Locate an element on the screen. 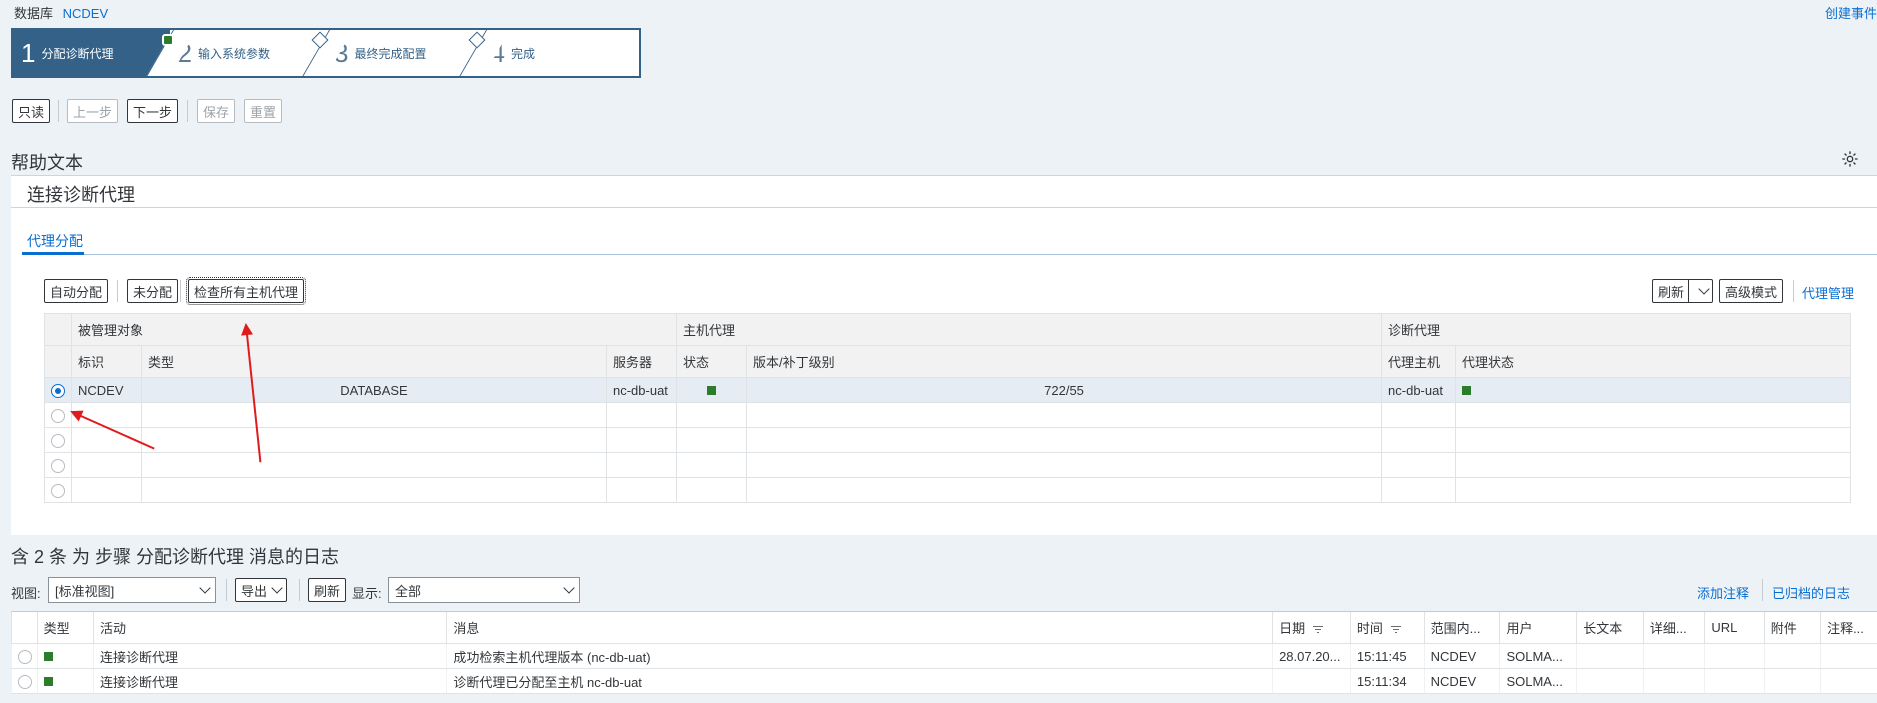 This screenshot has width=1877, height=703. column-header-row: 标识 类型 服务器 状态 版本/补丁级别 代理主机 代理状态 is located at coordinates (948, 361).